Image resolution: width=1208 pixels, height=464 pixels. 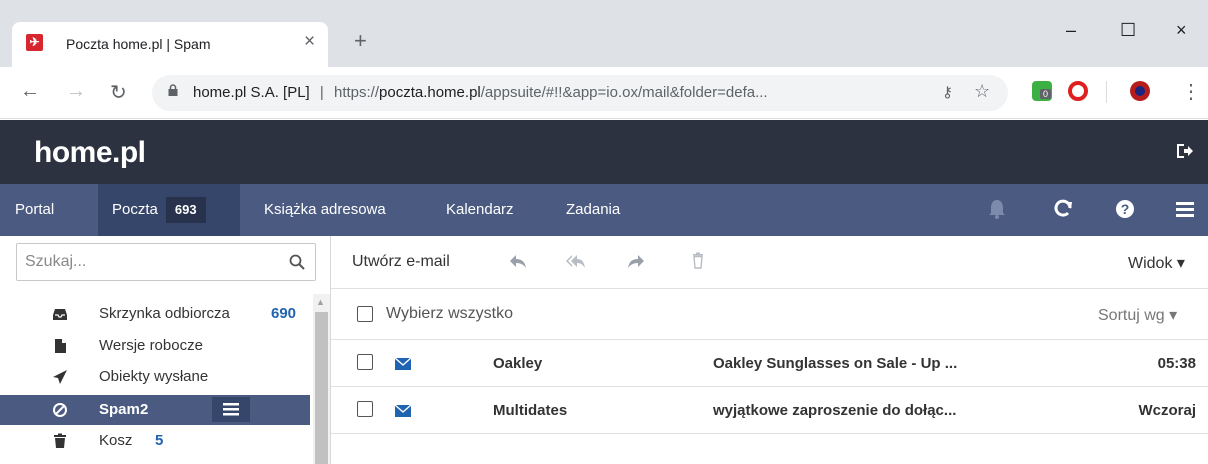 I want to click on sent-icon, so click(x=60, y=377).